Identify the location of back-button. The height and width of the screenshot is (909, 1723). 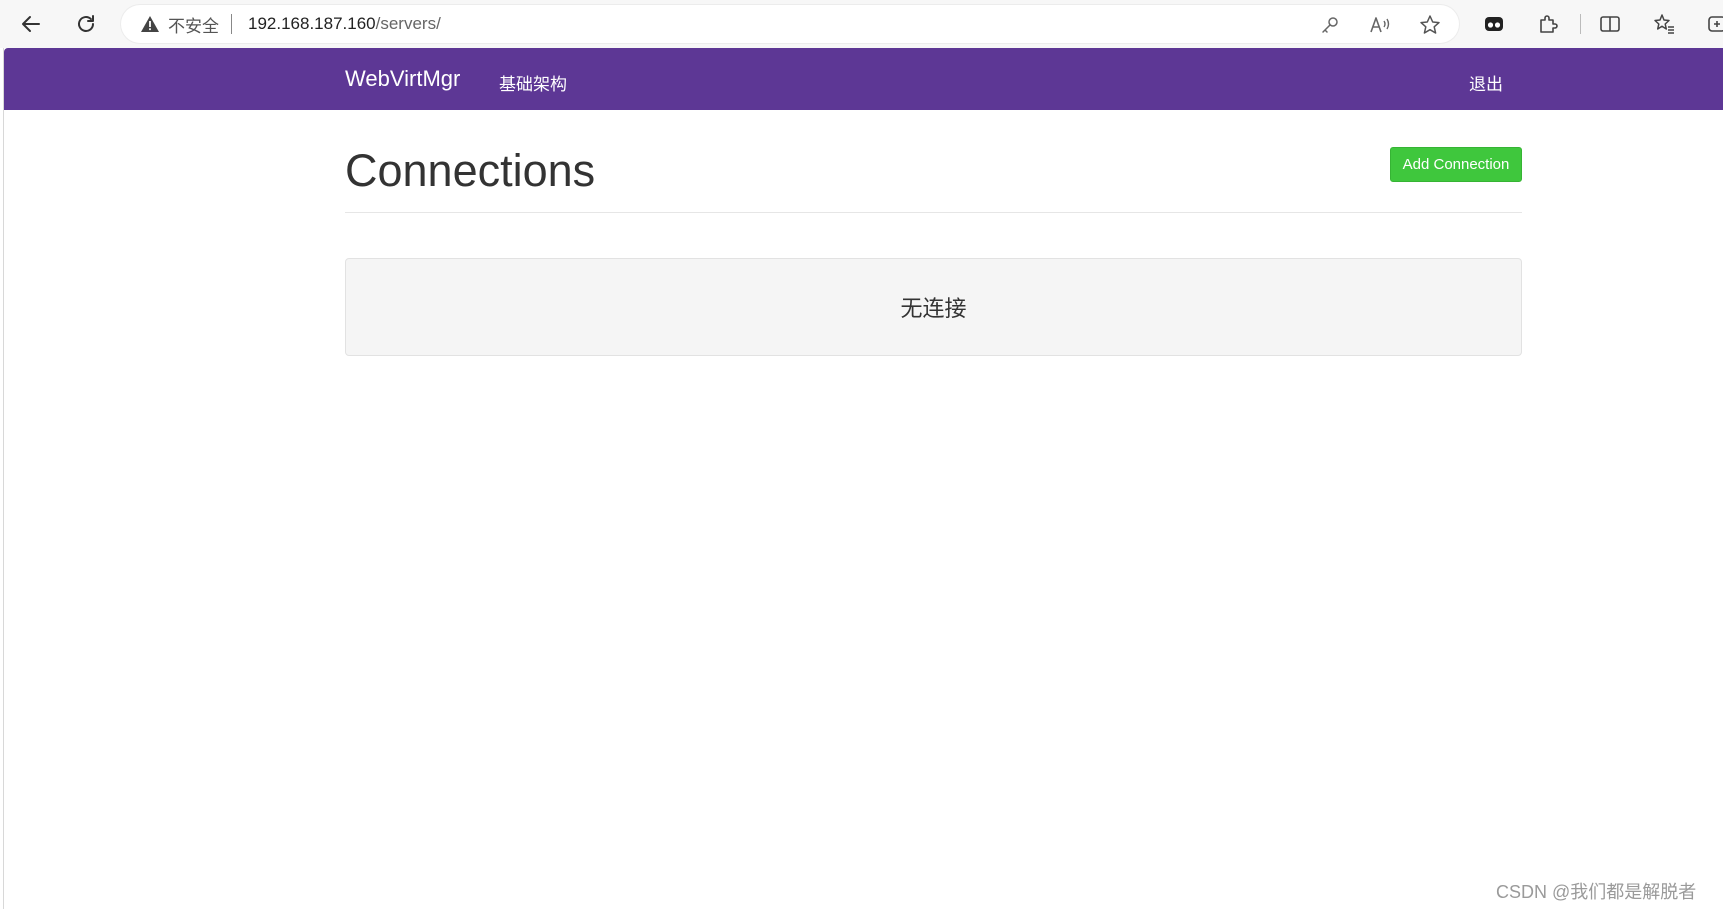
(31, 24).